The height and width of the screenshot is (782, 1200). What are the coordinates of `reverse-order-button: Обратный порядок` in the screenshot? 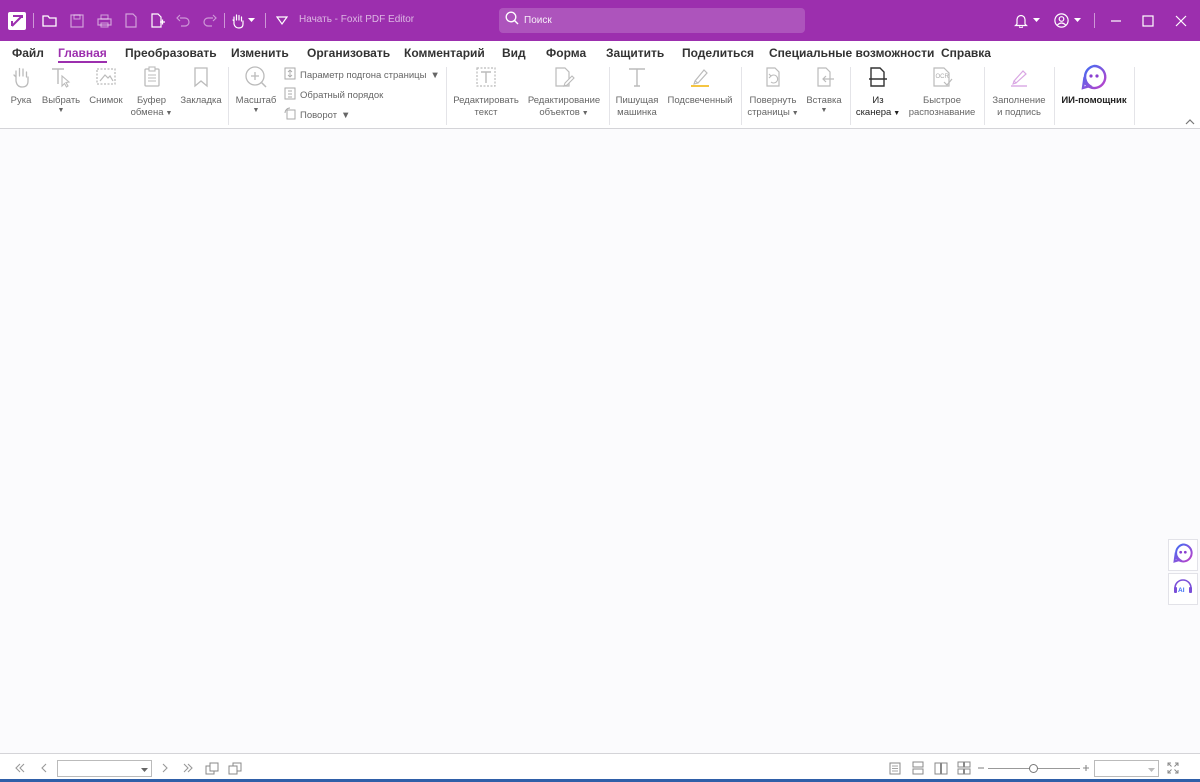 It's located at (333, 95).